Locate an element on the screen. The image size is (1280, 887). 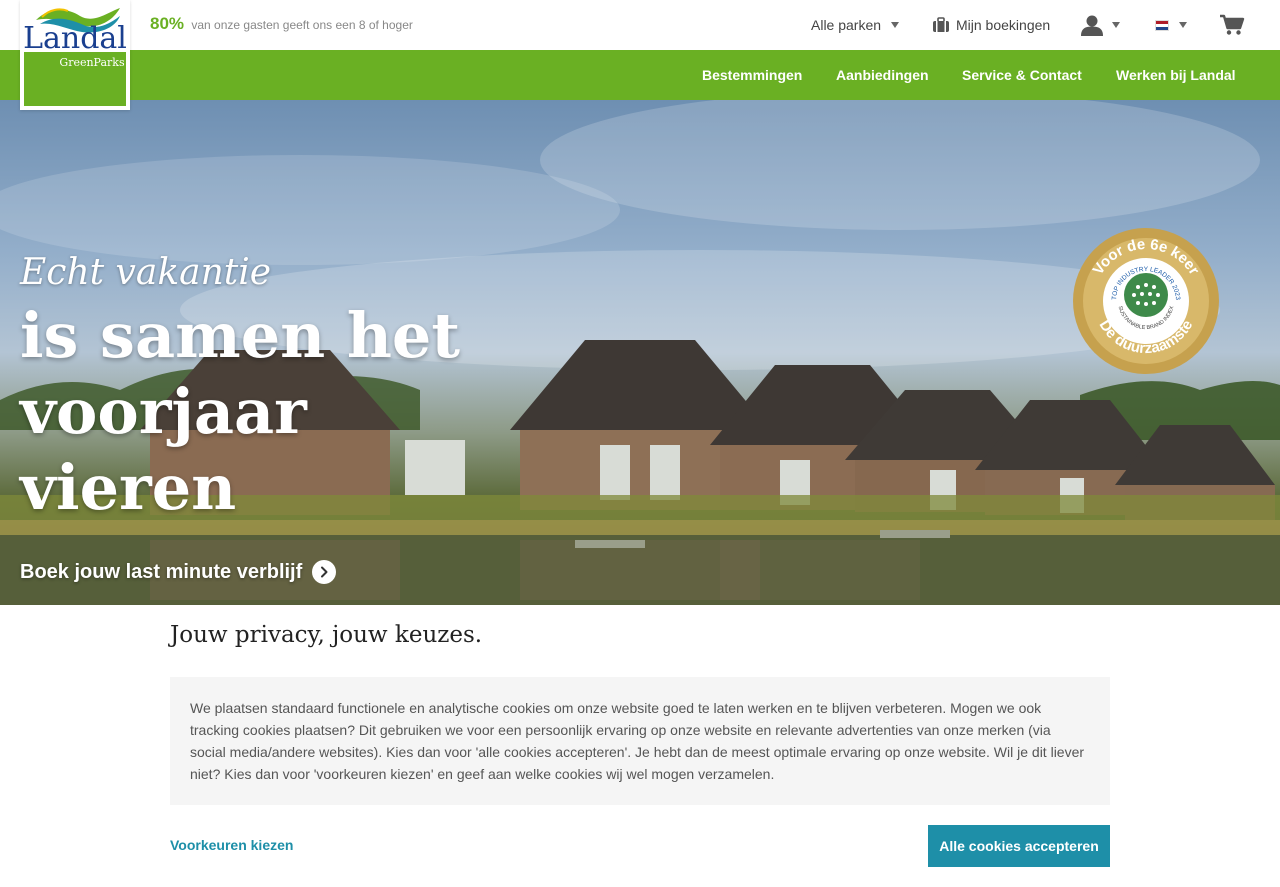
nav-item-bestemmingen: Bestemmingen is located at coordinates (752, 75).